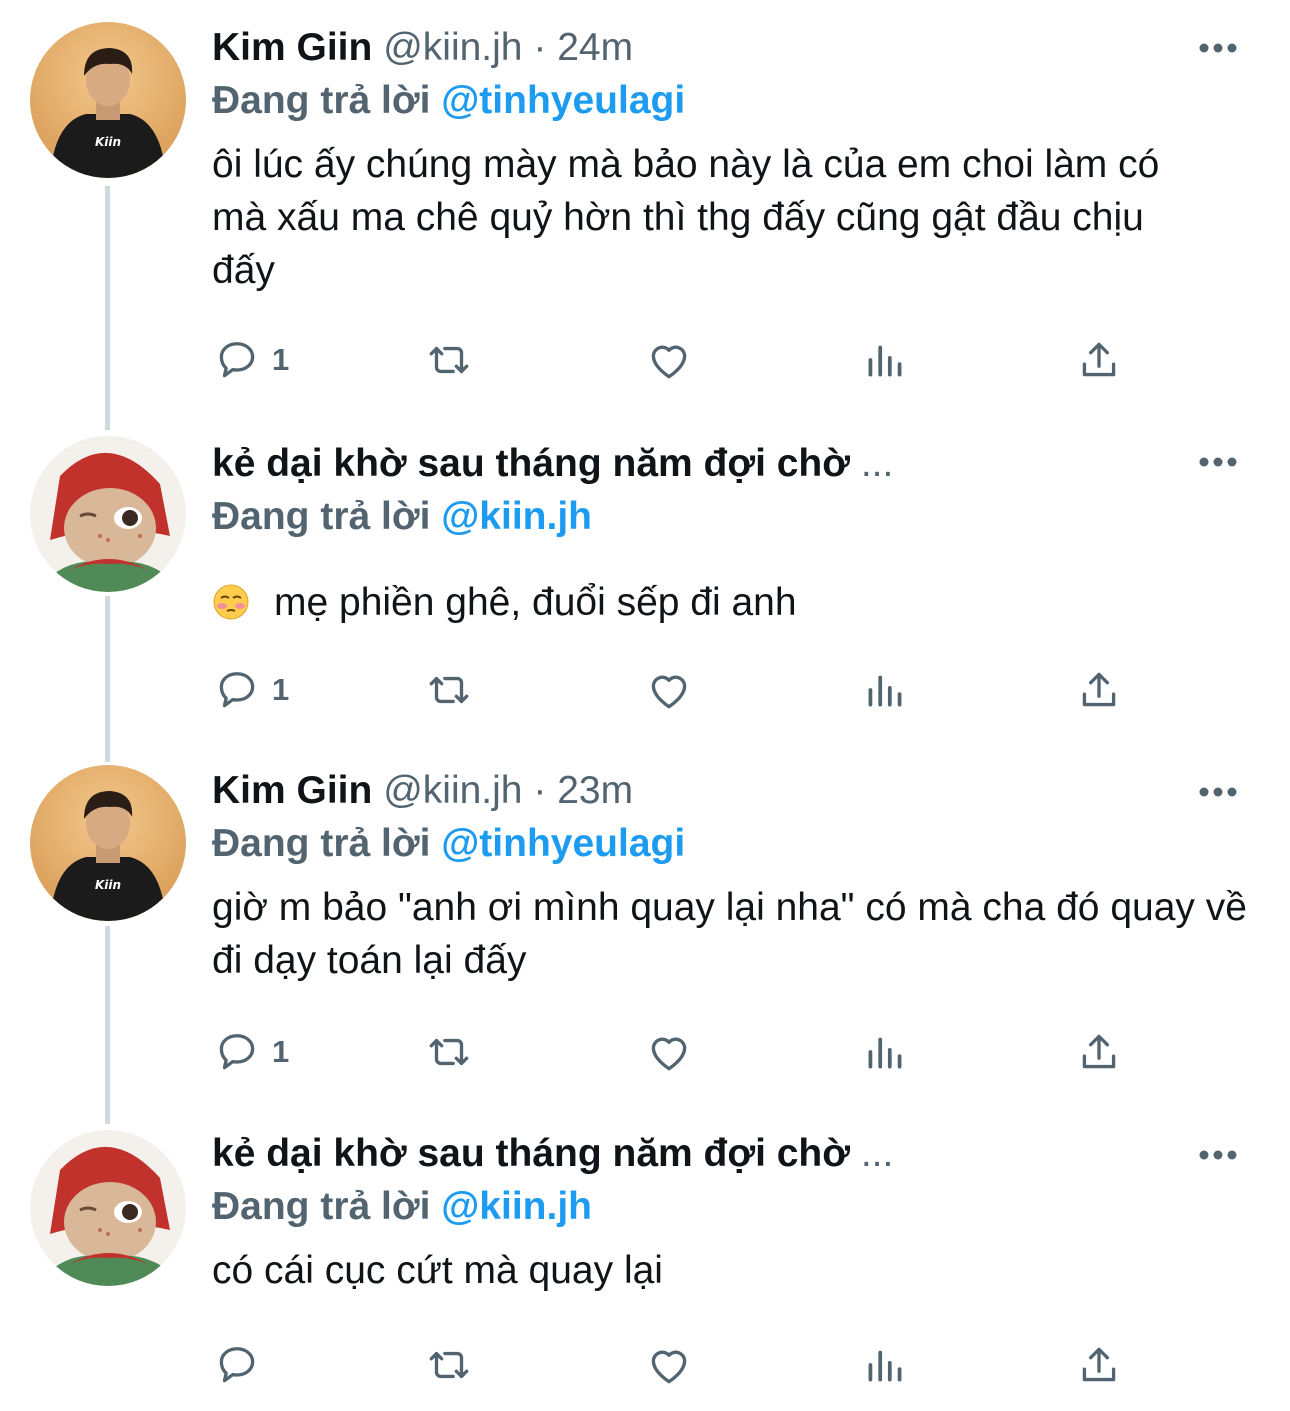 The image size is (1290, 1411). I want to click on tweet-header: Kim Giin @kiin.jh · 23m, so click(731, 791).